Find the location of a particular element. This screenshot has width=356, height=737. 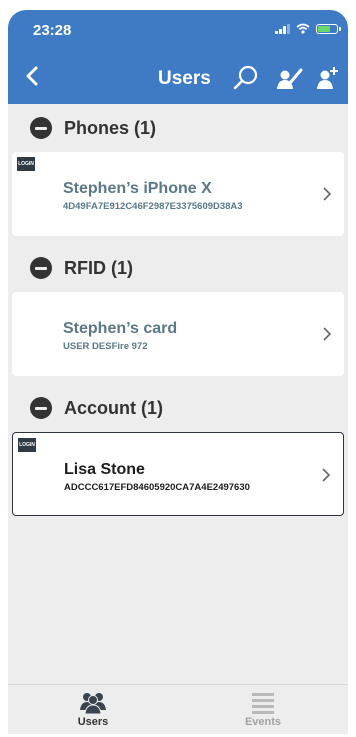

status-time: 23:28 is located at coordinates (52, 30).